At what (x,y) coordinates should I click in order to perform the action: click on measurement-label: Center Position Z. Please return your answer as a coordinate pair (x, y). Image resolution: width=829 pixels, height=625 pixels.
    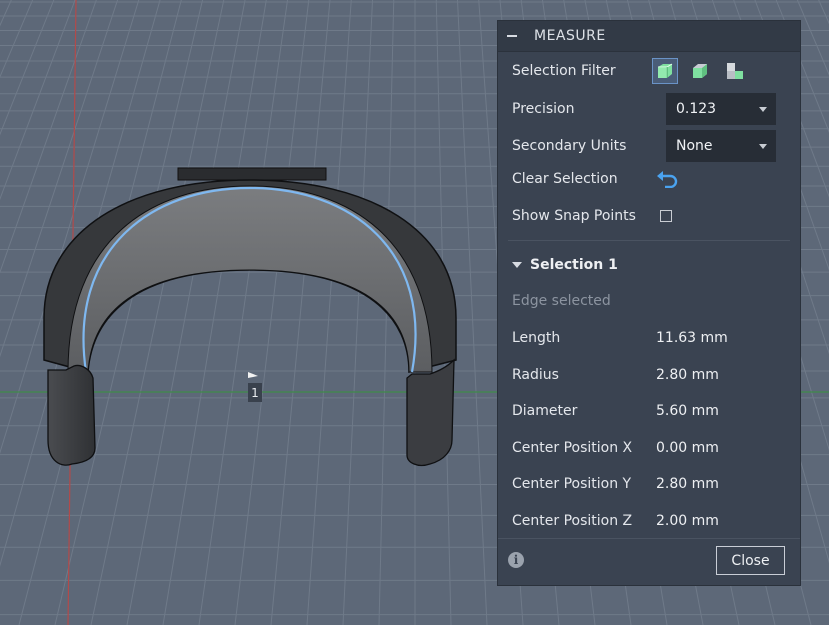
    Looking at the image, I should click on (572, 521).